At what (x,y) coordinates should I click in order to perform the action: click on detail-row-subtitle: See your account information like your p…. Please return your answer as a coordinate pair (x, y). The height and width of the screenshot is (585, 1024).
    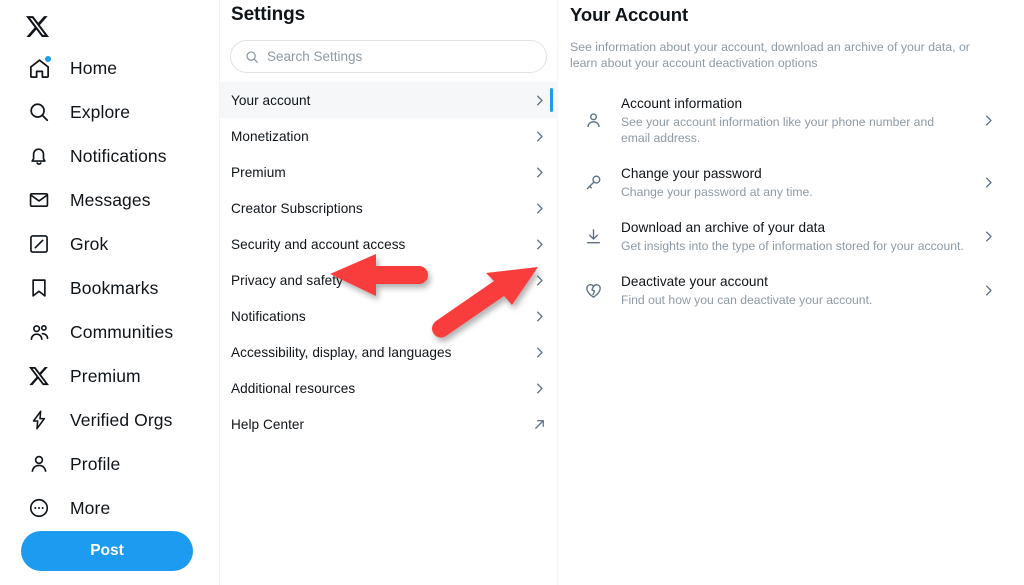
    Looking at the image, I should click on (778, 130).